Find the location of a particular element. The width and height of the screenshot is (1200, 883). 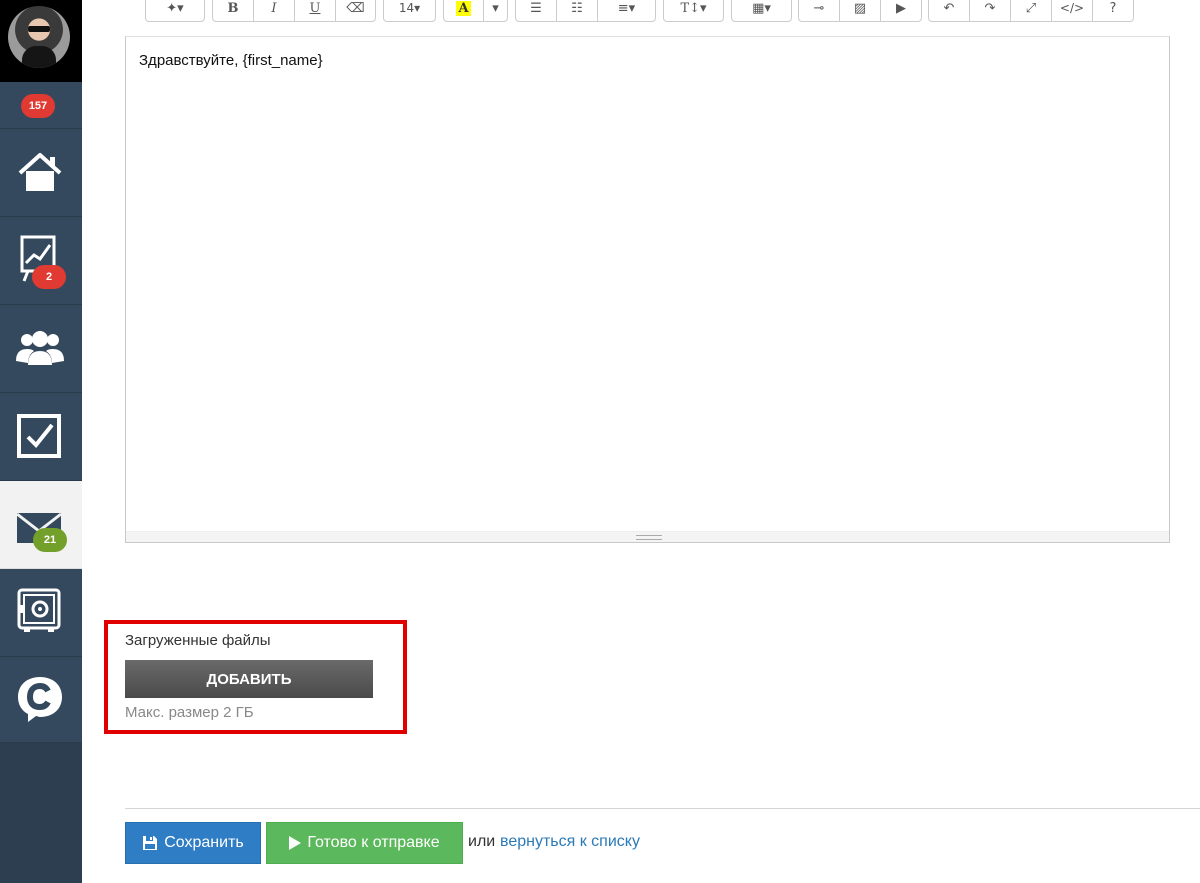

sidebar-item-analytics: 2 is located at coordinates (41, 261).